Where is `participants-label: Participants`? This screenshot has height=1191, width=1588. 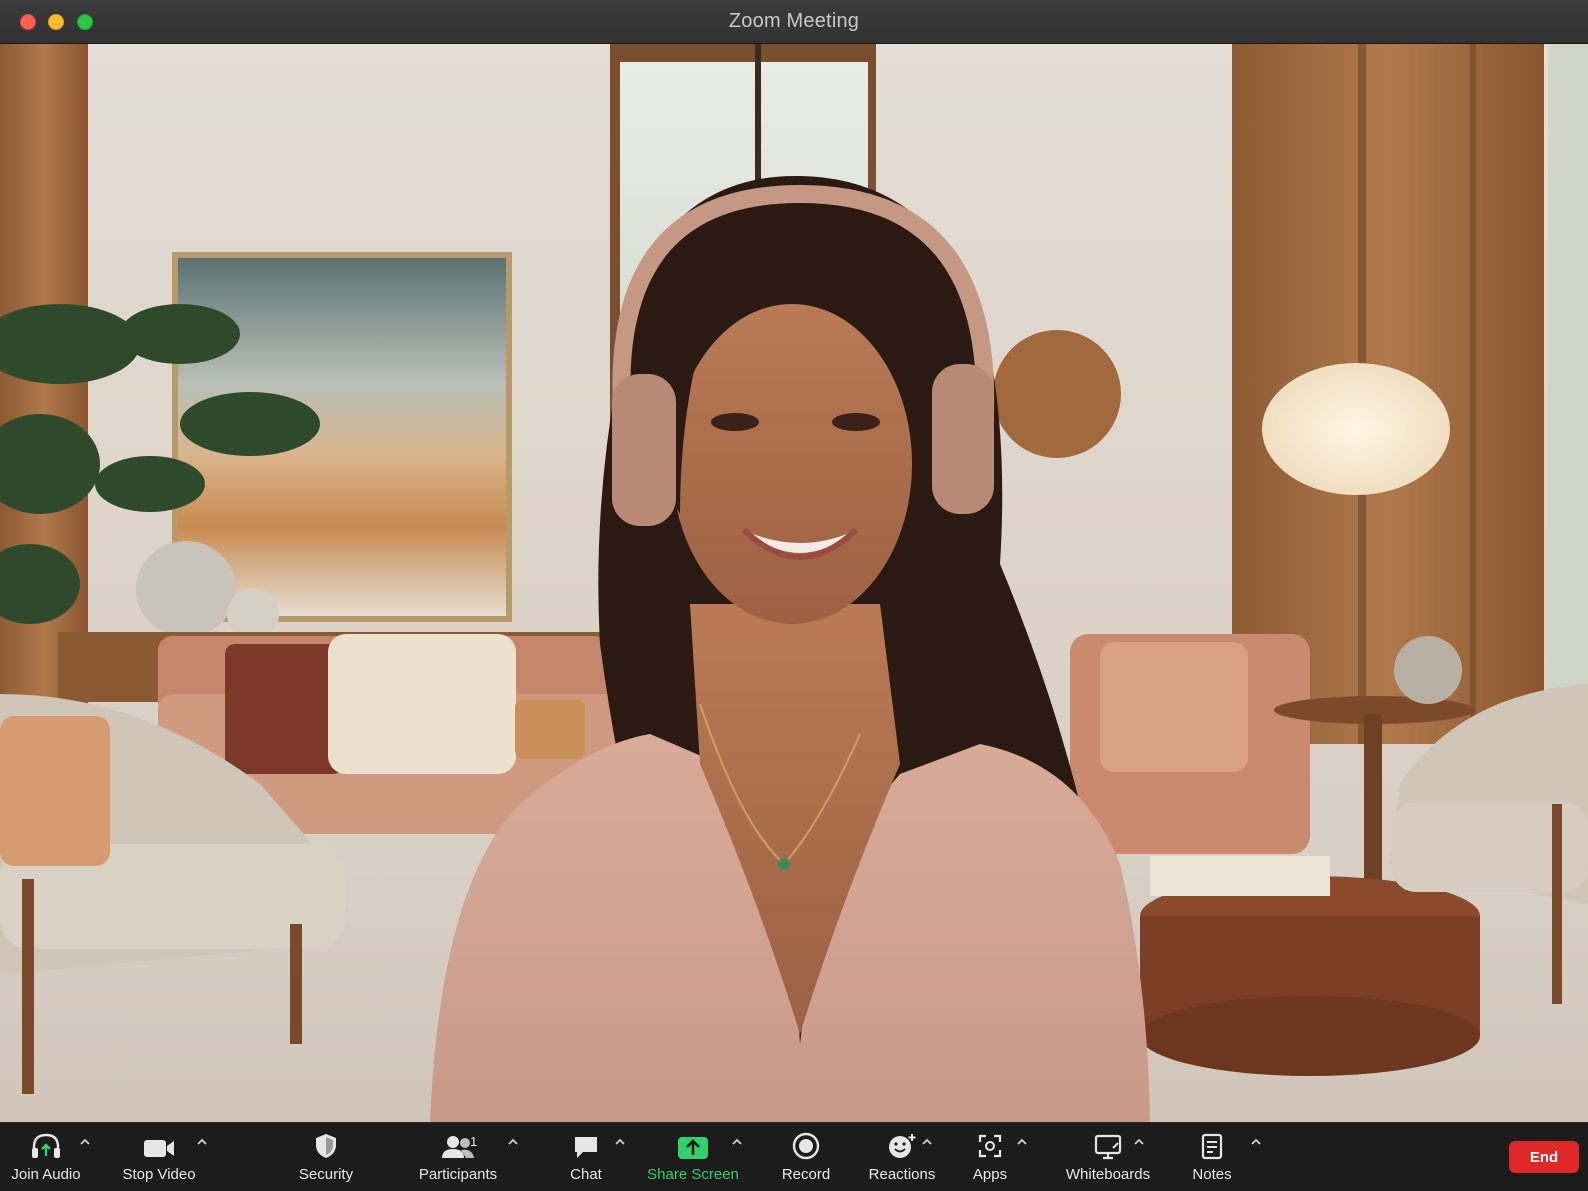
participants-label: Participants is located at coordinates (458, 1174).